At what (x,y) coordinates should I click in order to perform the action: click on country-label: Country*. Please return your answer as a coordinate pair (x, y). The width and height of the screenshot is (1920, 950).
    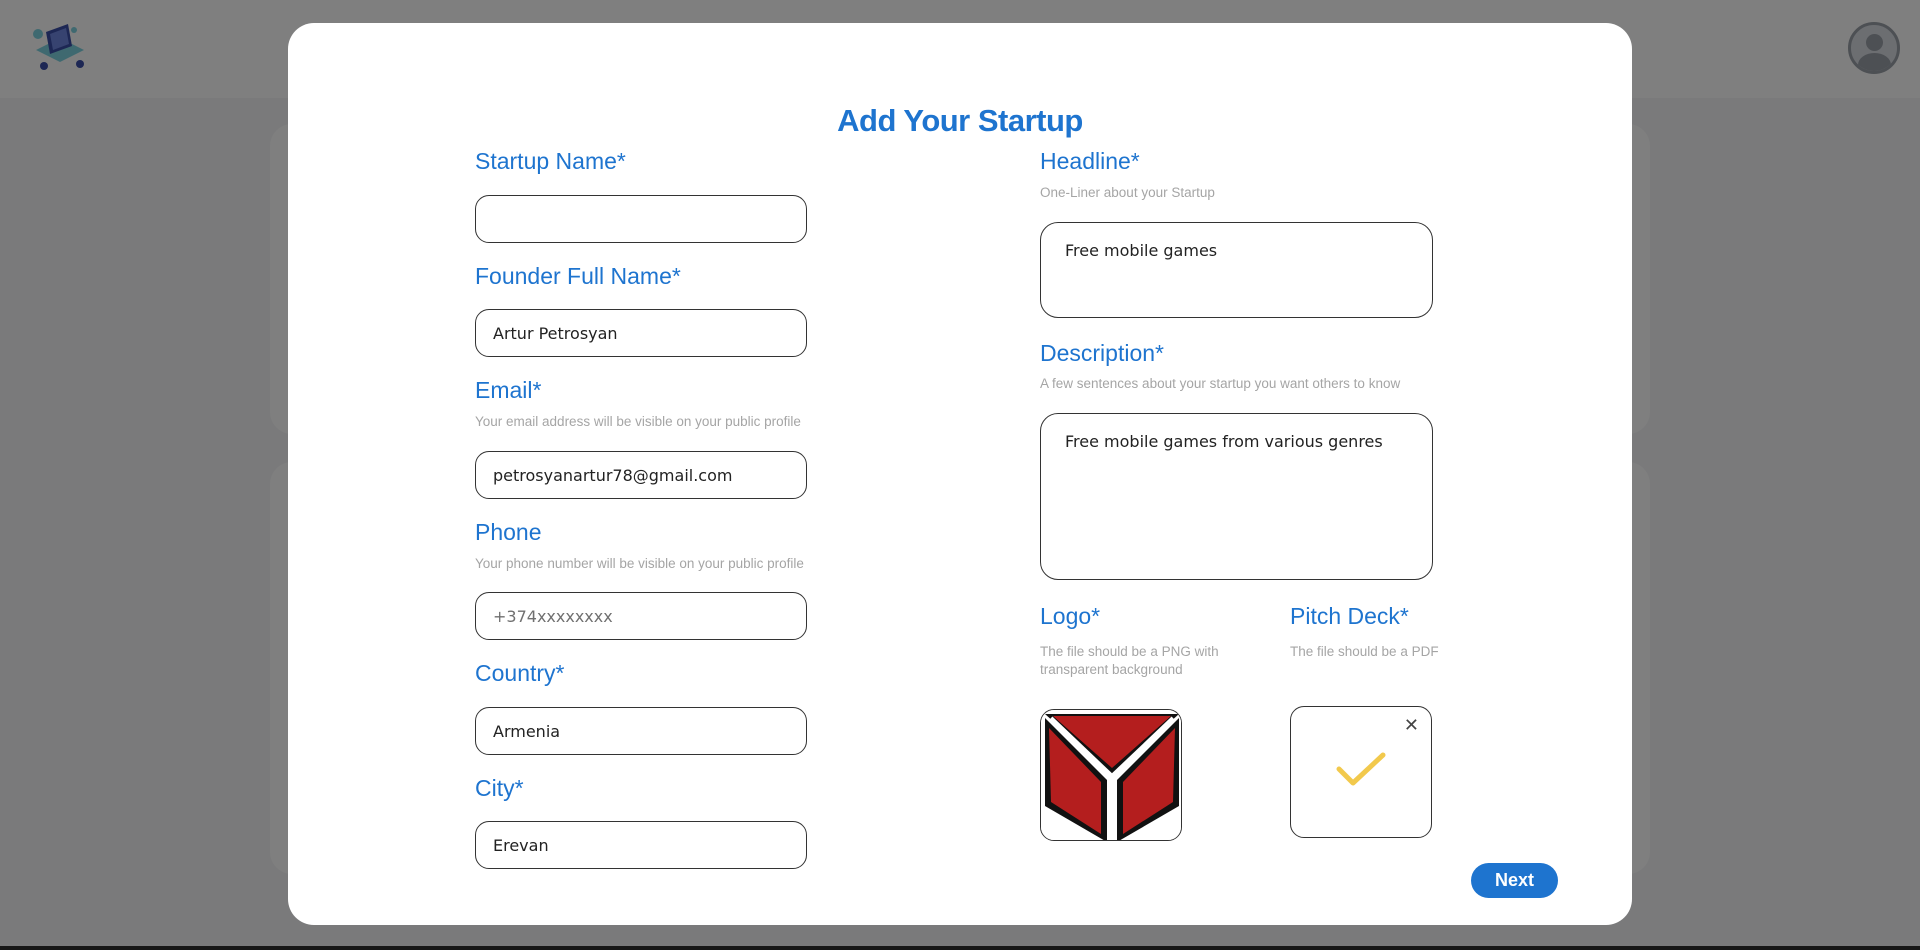
    Looking at the image, I should click on (520, 673).